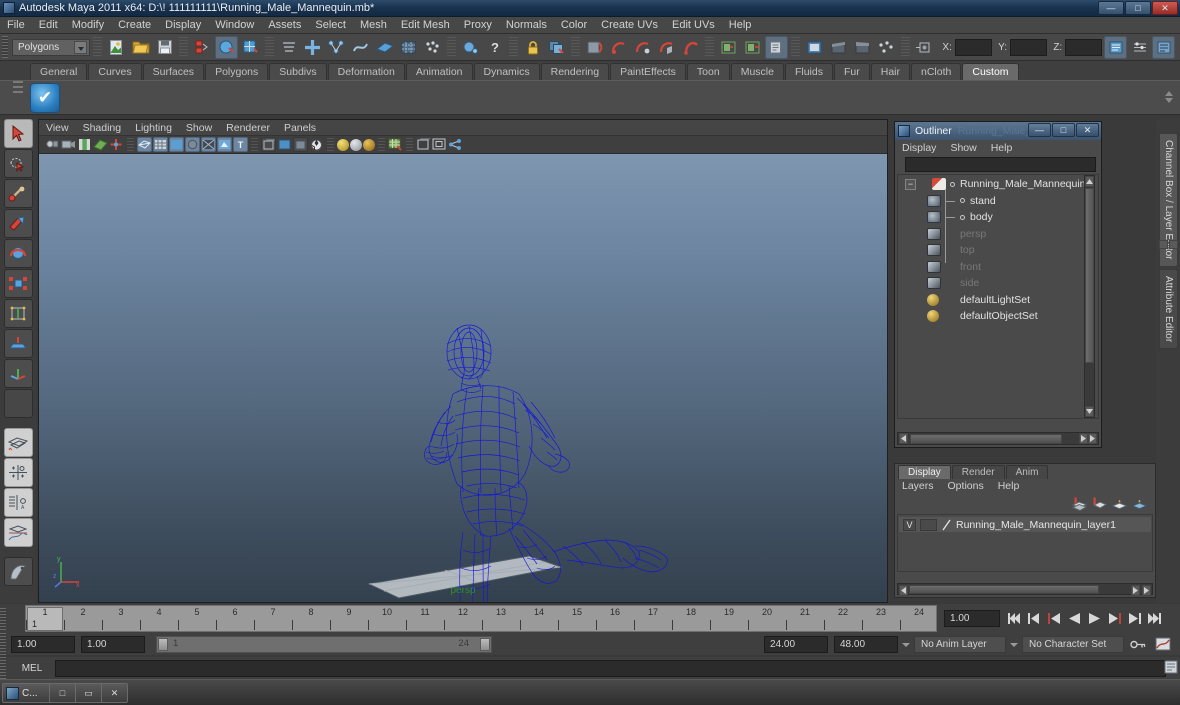 This screenshot has width=1180, height=705. I want to click on move-layer-down-icon, so click(1139, 504).